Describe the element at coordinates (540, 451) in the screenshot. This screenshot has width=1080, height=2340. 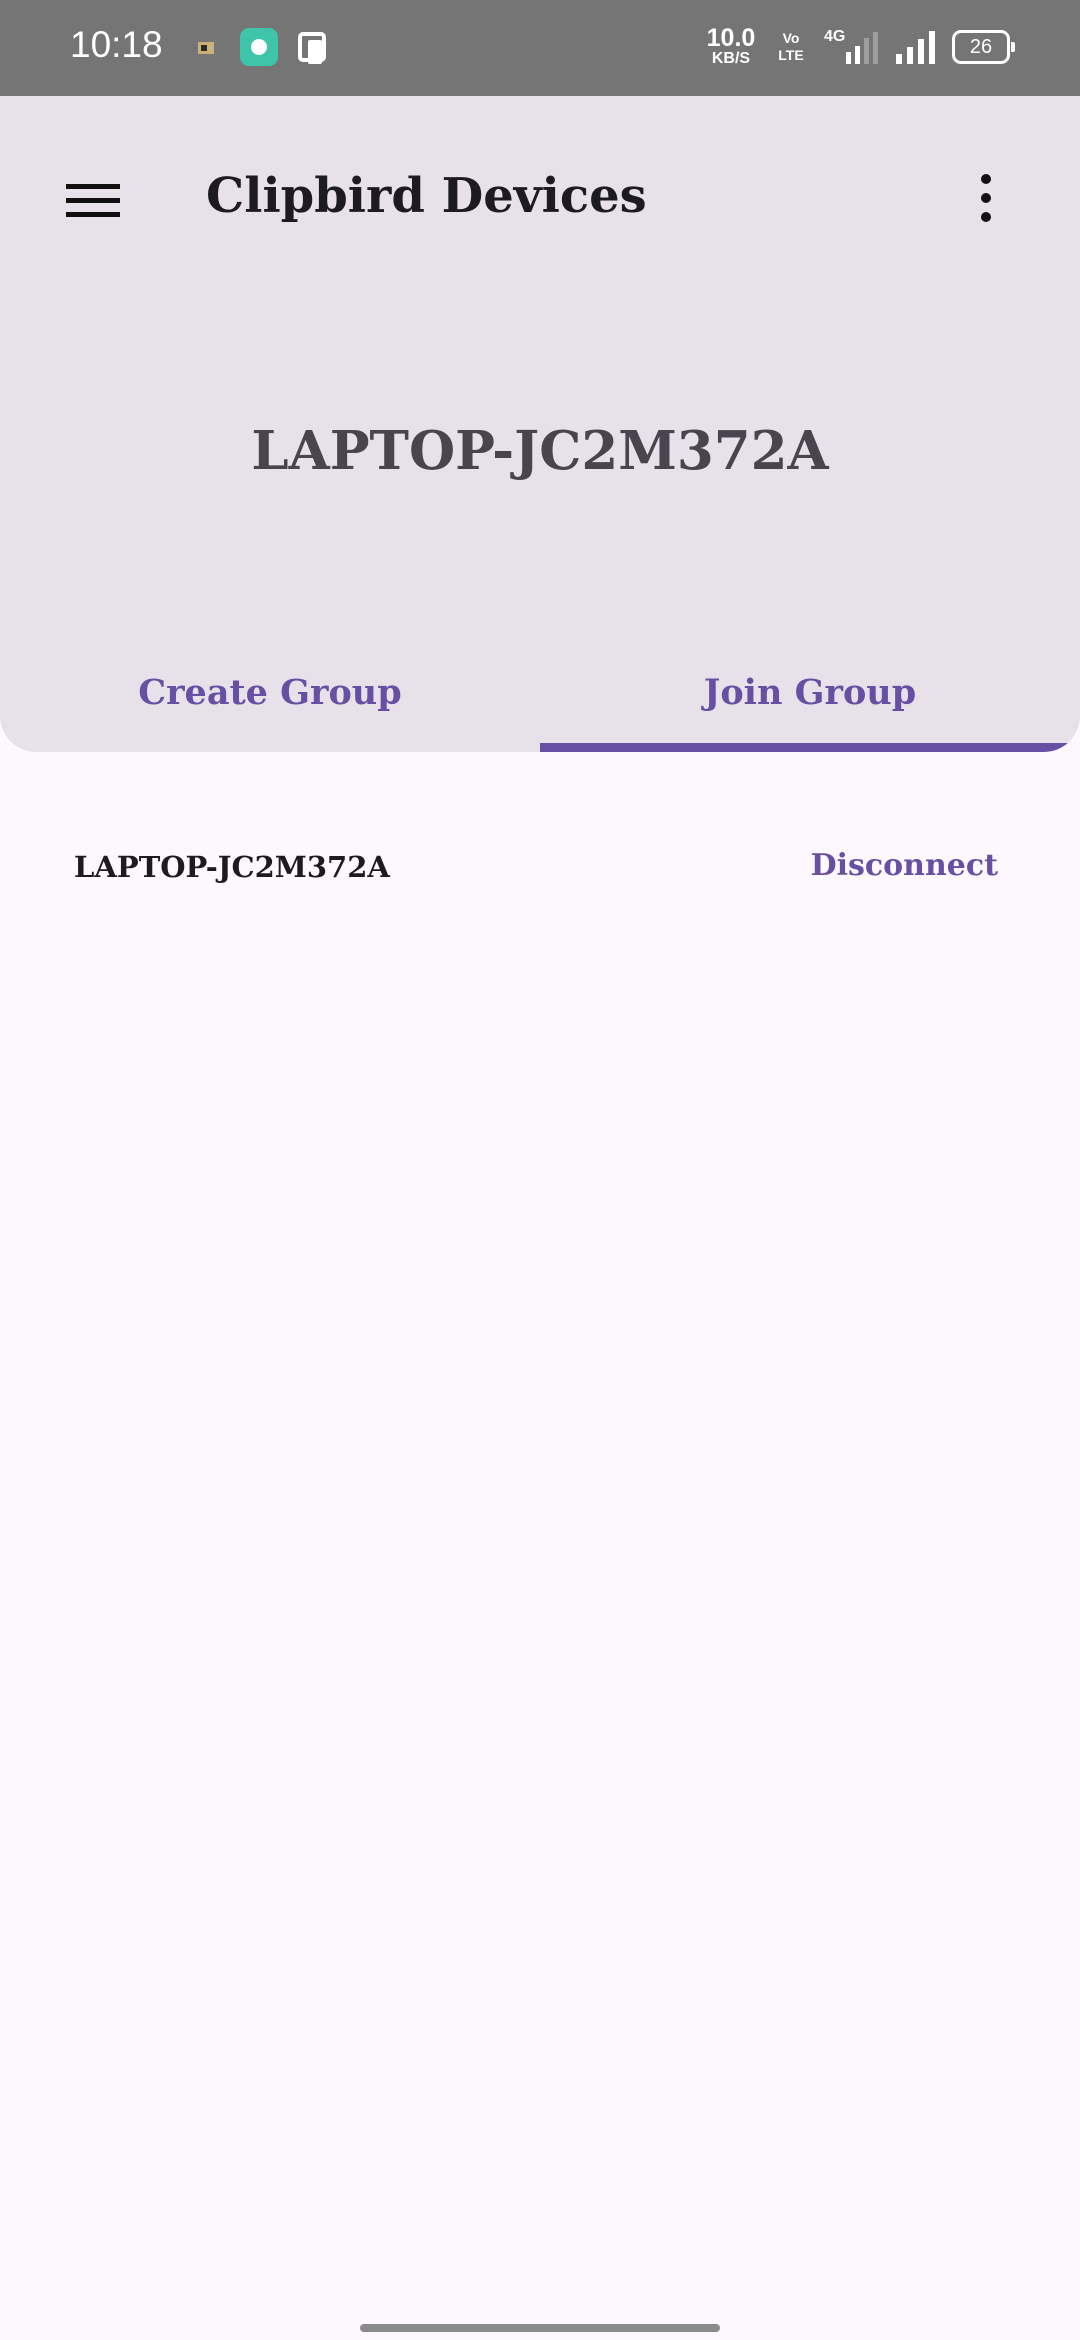
I see `current-device-name: LAPTOP-JC2M372A` at that location.